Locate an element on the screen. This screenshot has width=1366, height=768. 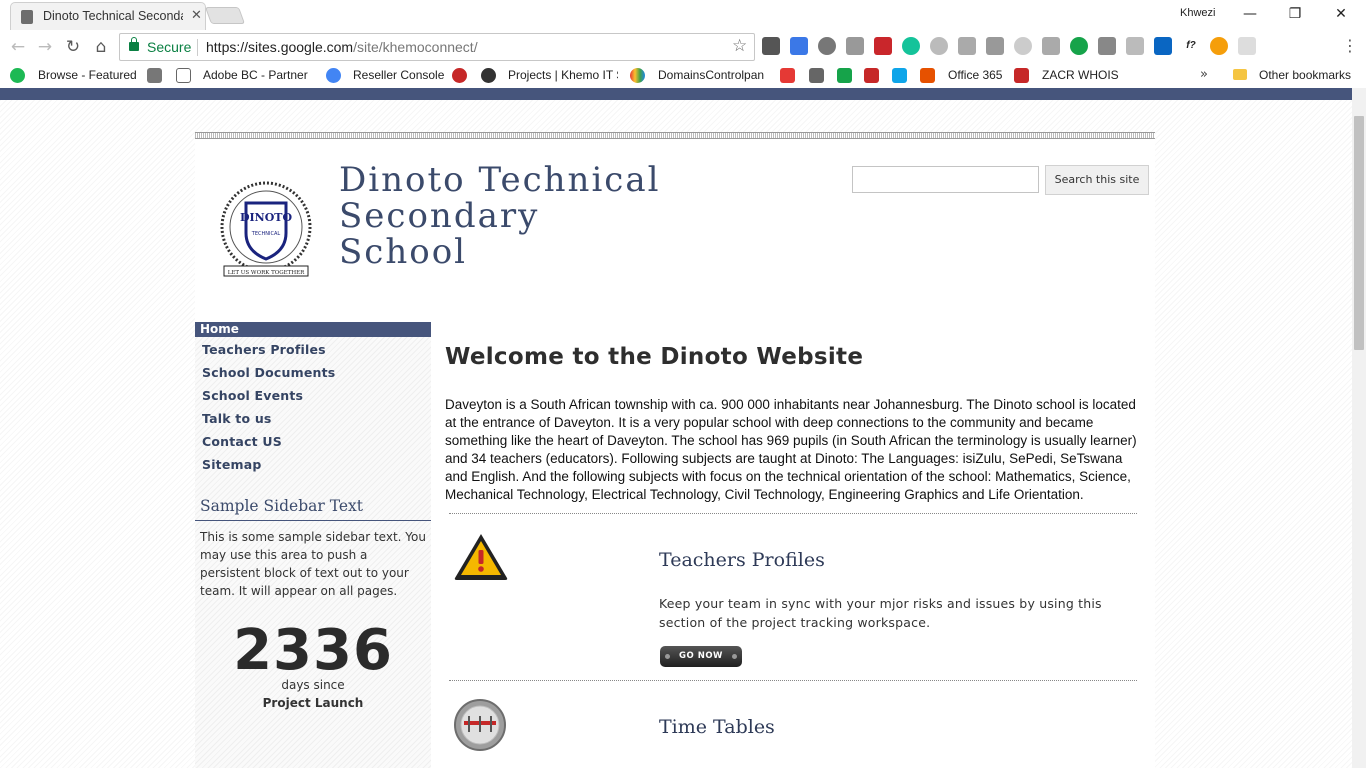
logo-motto: LET US WORK TOGETHER is located at coordinates (266, 273).